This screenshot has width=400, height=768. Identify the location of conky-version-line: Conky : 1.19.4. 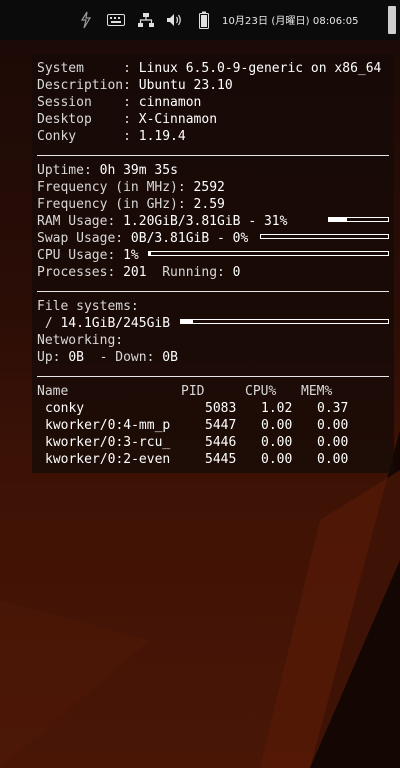
(111, 136).